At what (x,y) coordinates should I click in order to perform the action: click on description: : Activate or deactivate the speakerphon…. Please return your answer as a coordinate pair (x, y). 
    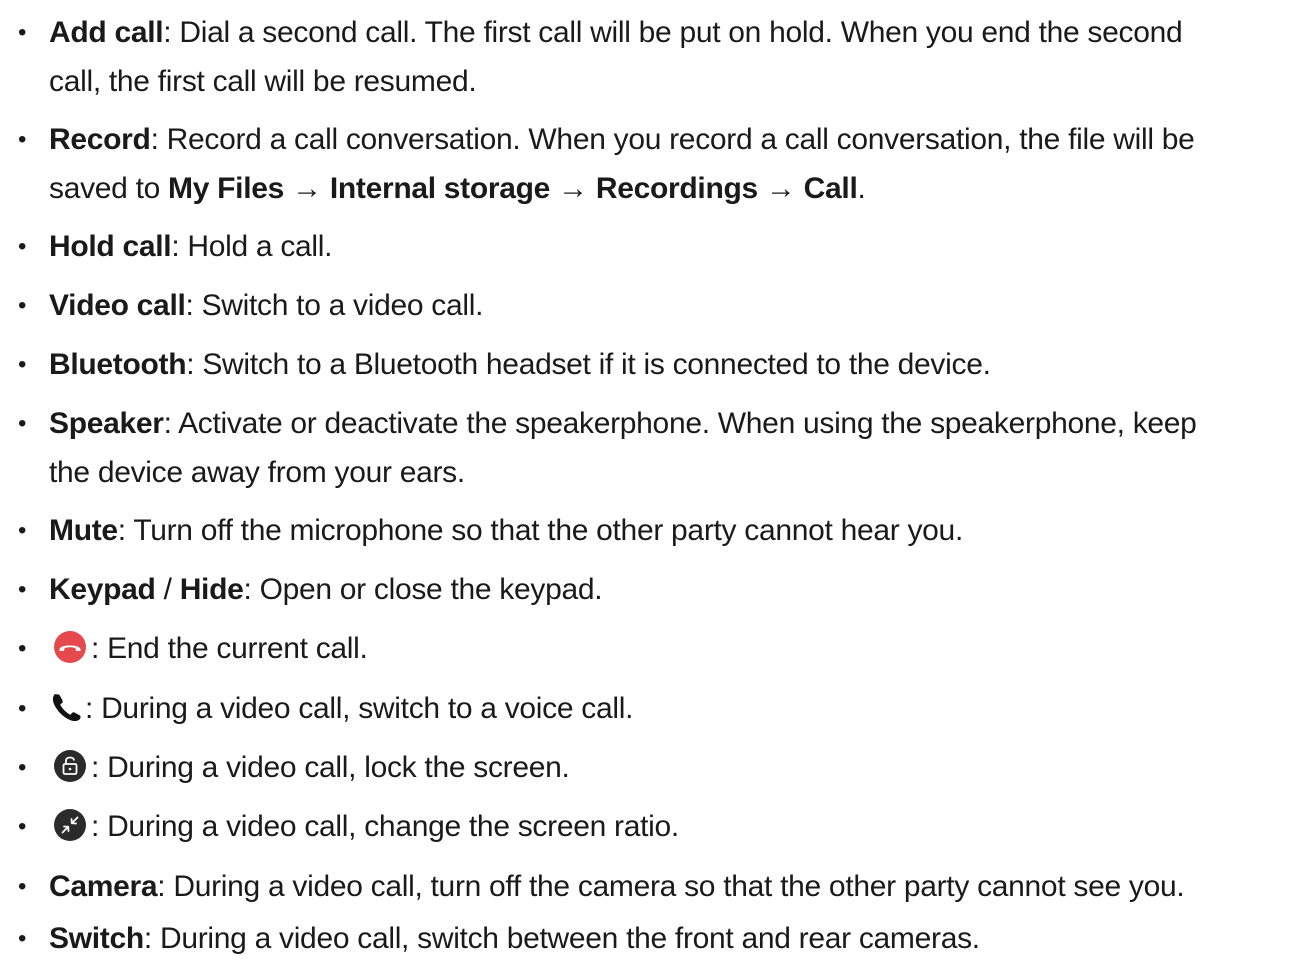
    Looking at the image, I should click on (680, 423).